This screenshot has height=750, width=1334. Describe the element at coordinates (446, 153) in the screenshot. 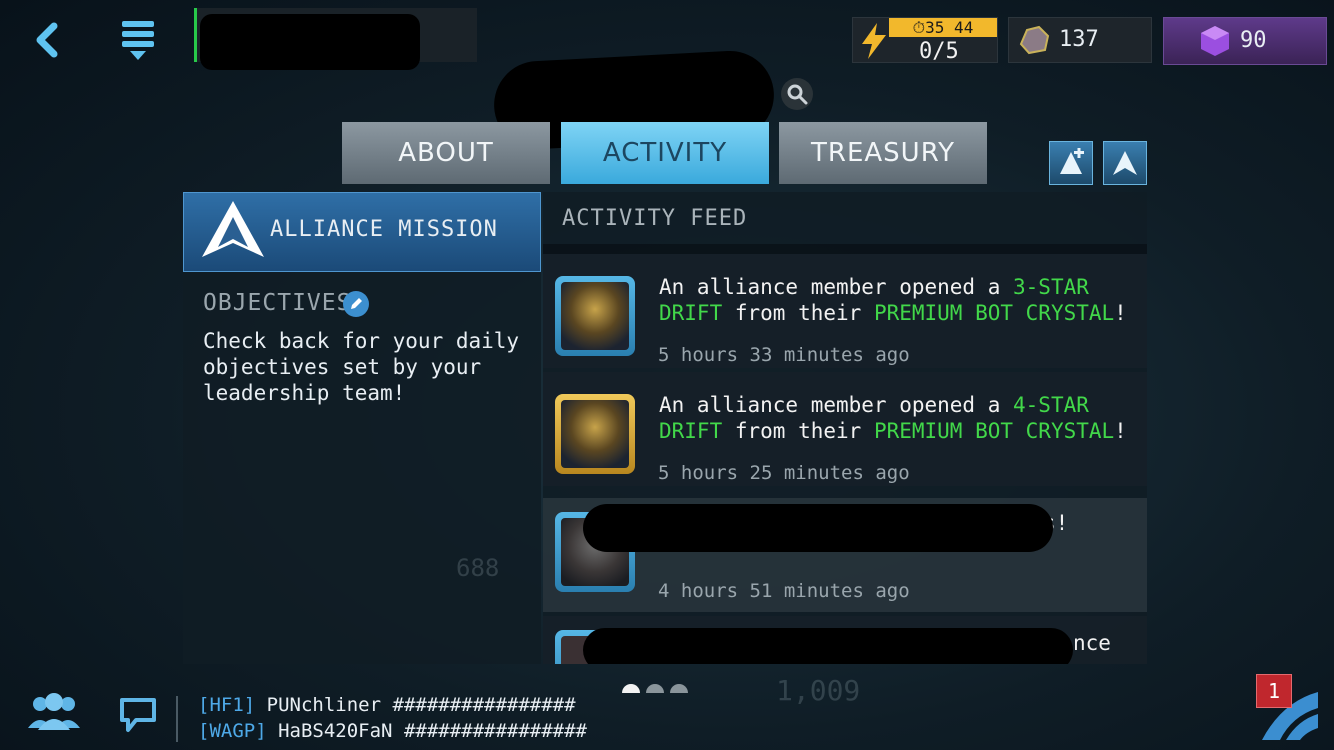

I see `tab-about: ABOUT` at that location.